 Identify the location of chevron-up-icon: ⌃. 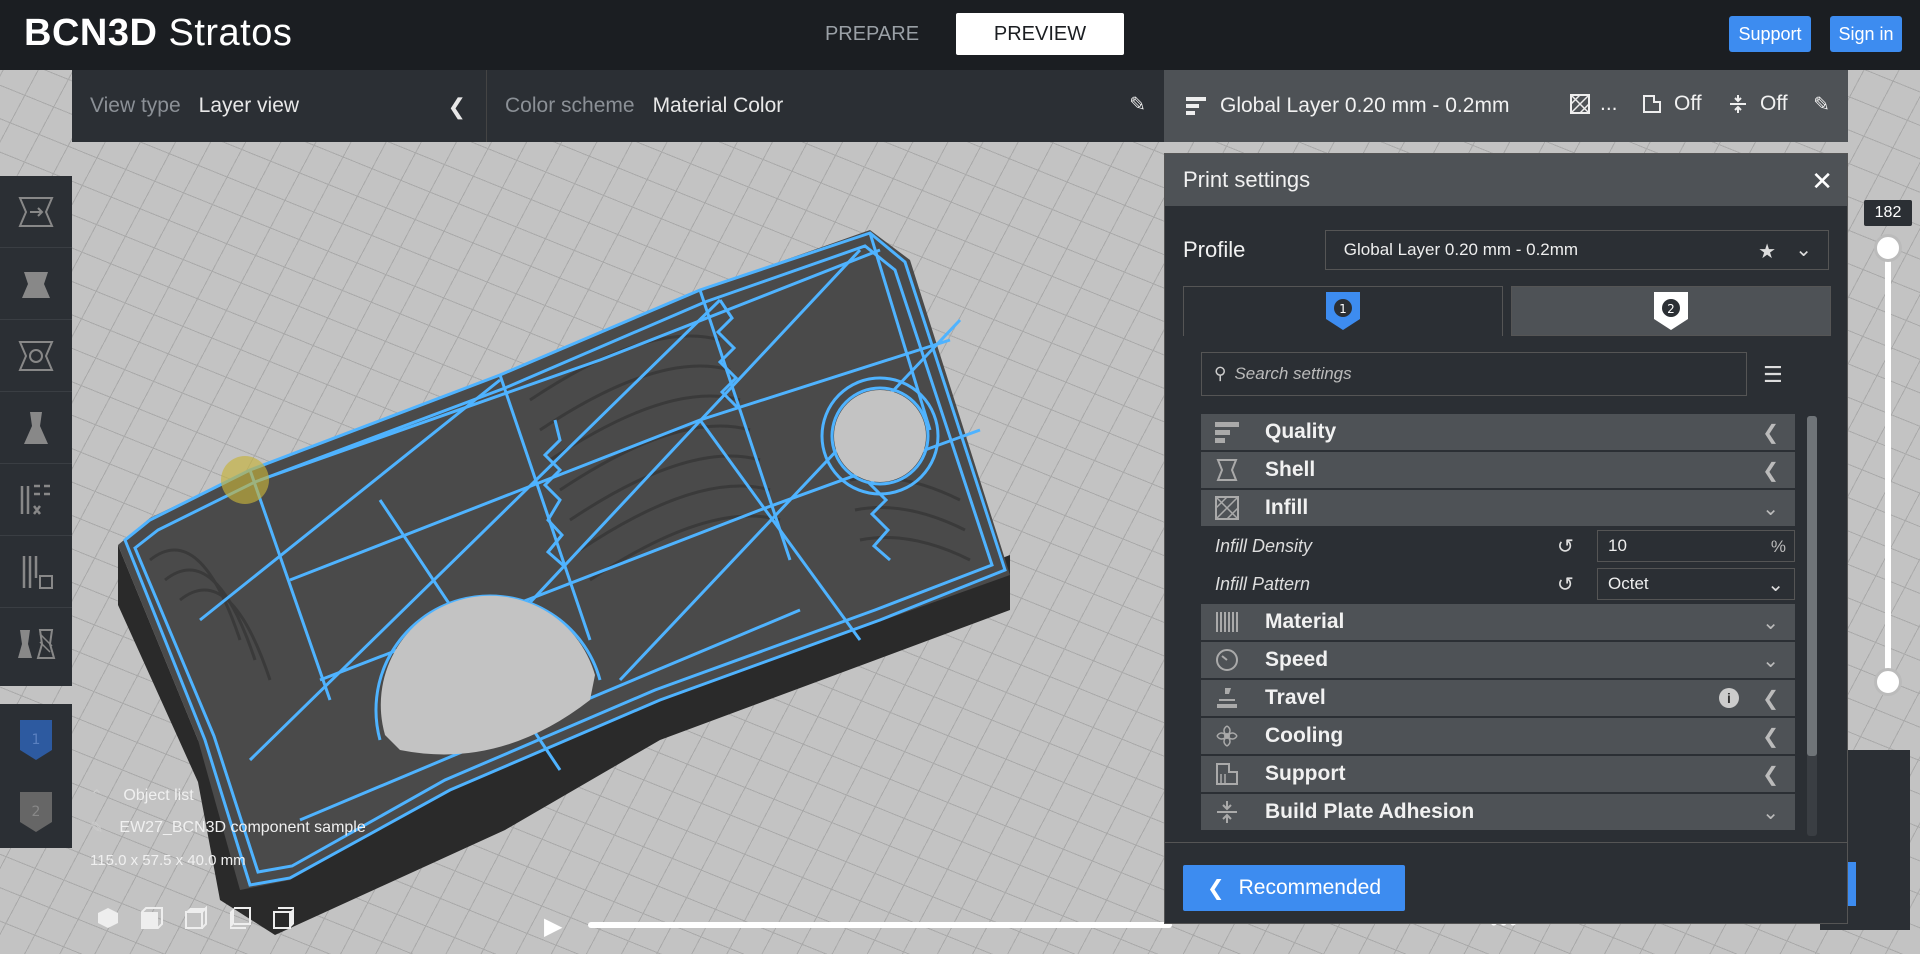
(97, 796).